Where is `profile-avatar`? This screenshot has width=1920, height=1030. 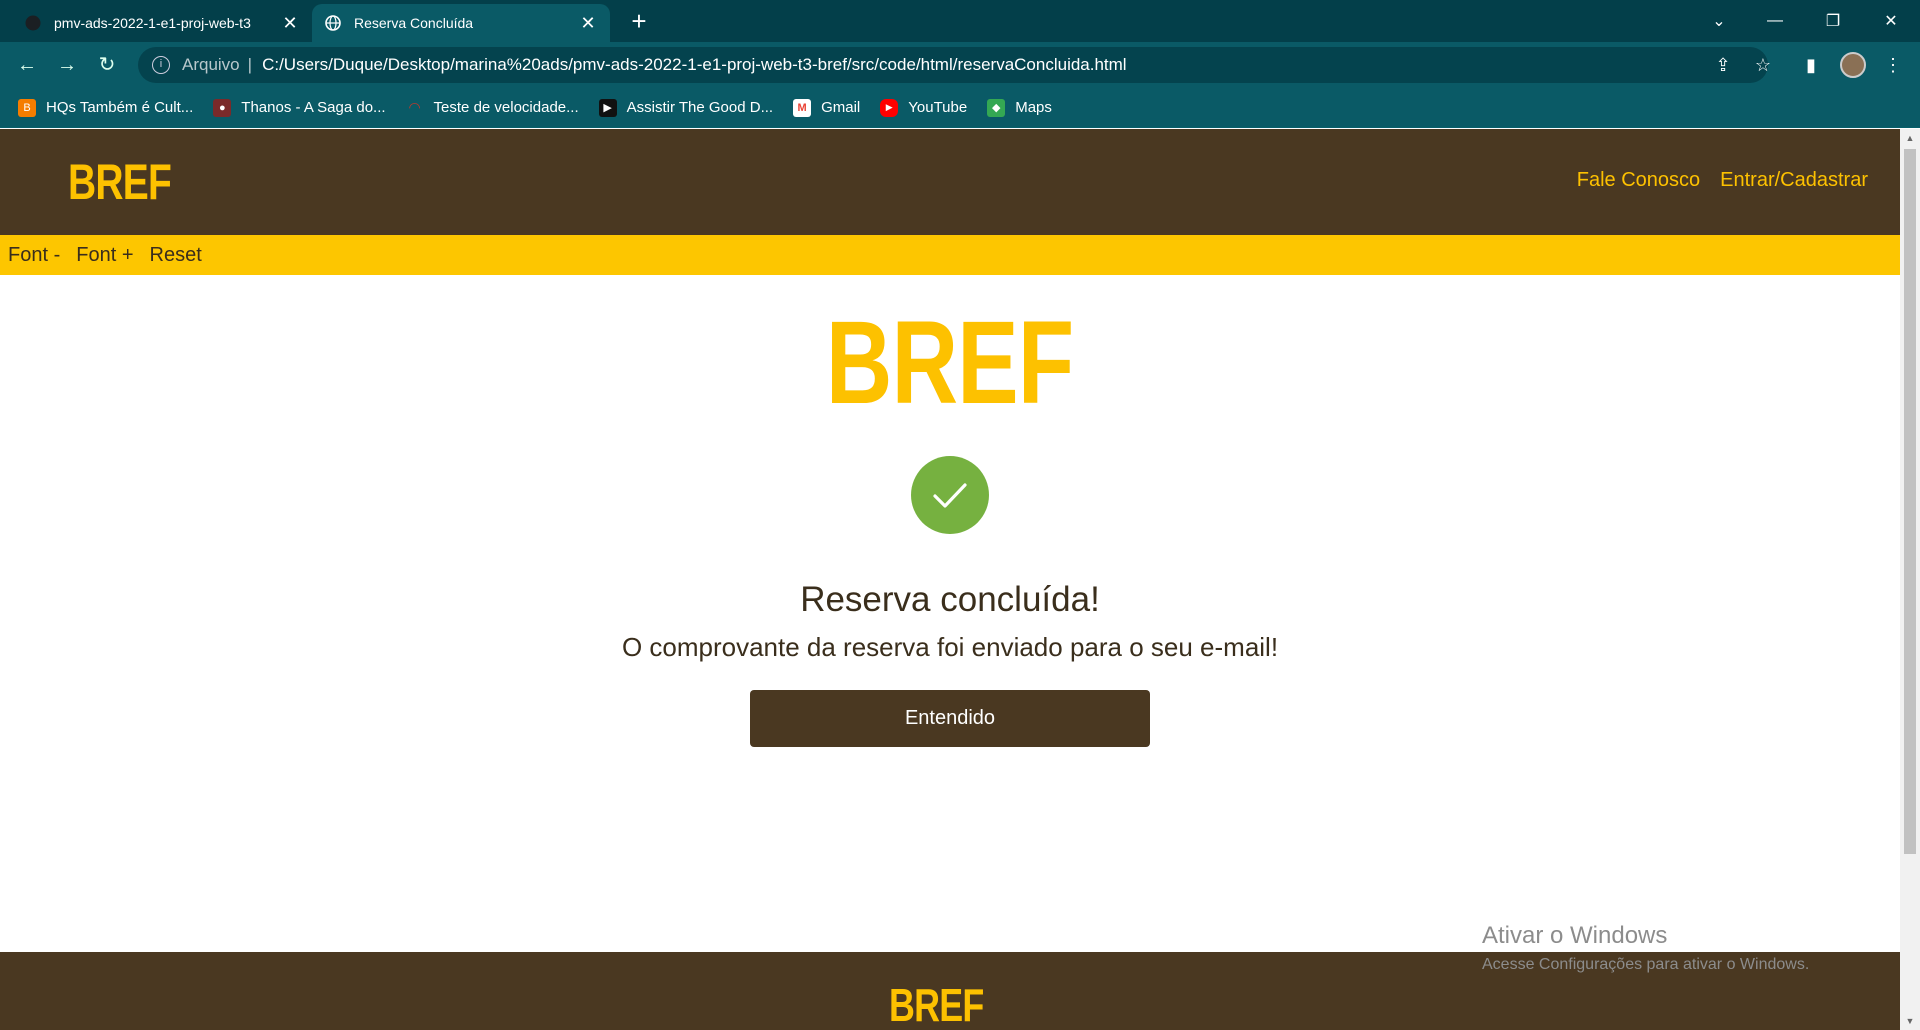 profile-avatar is located at coordinates (1853, 65).